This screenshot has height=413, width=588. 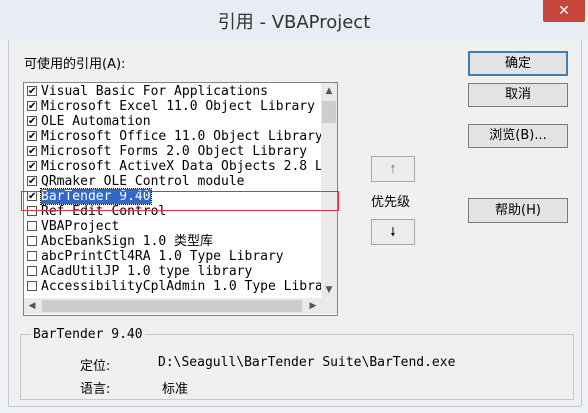 What do you see at coordinates (95, 366) in the screenshot?
I see `location-label: 定位:` at bounding box center [95, 366].